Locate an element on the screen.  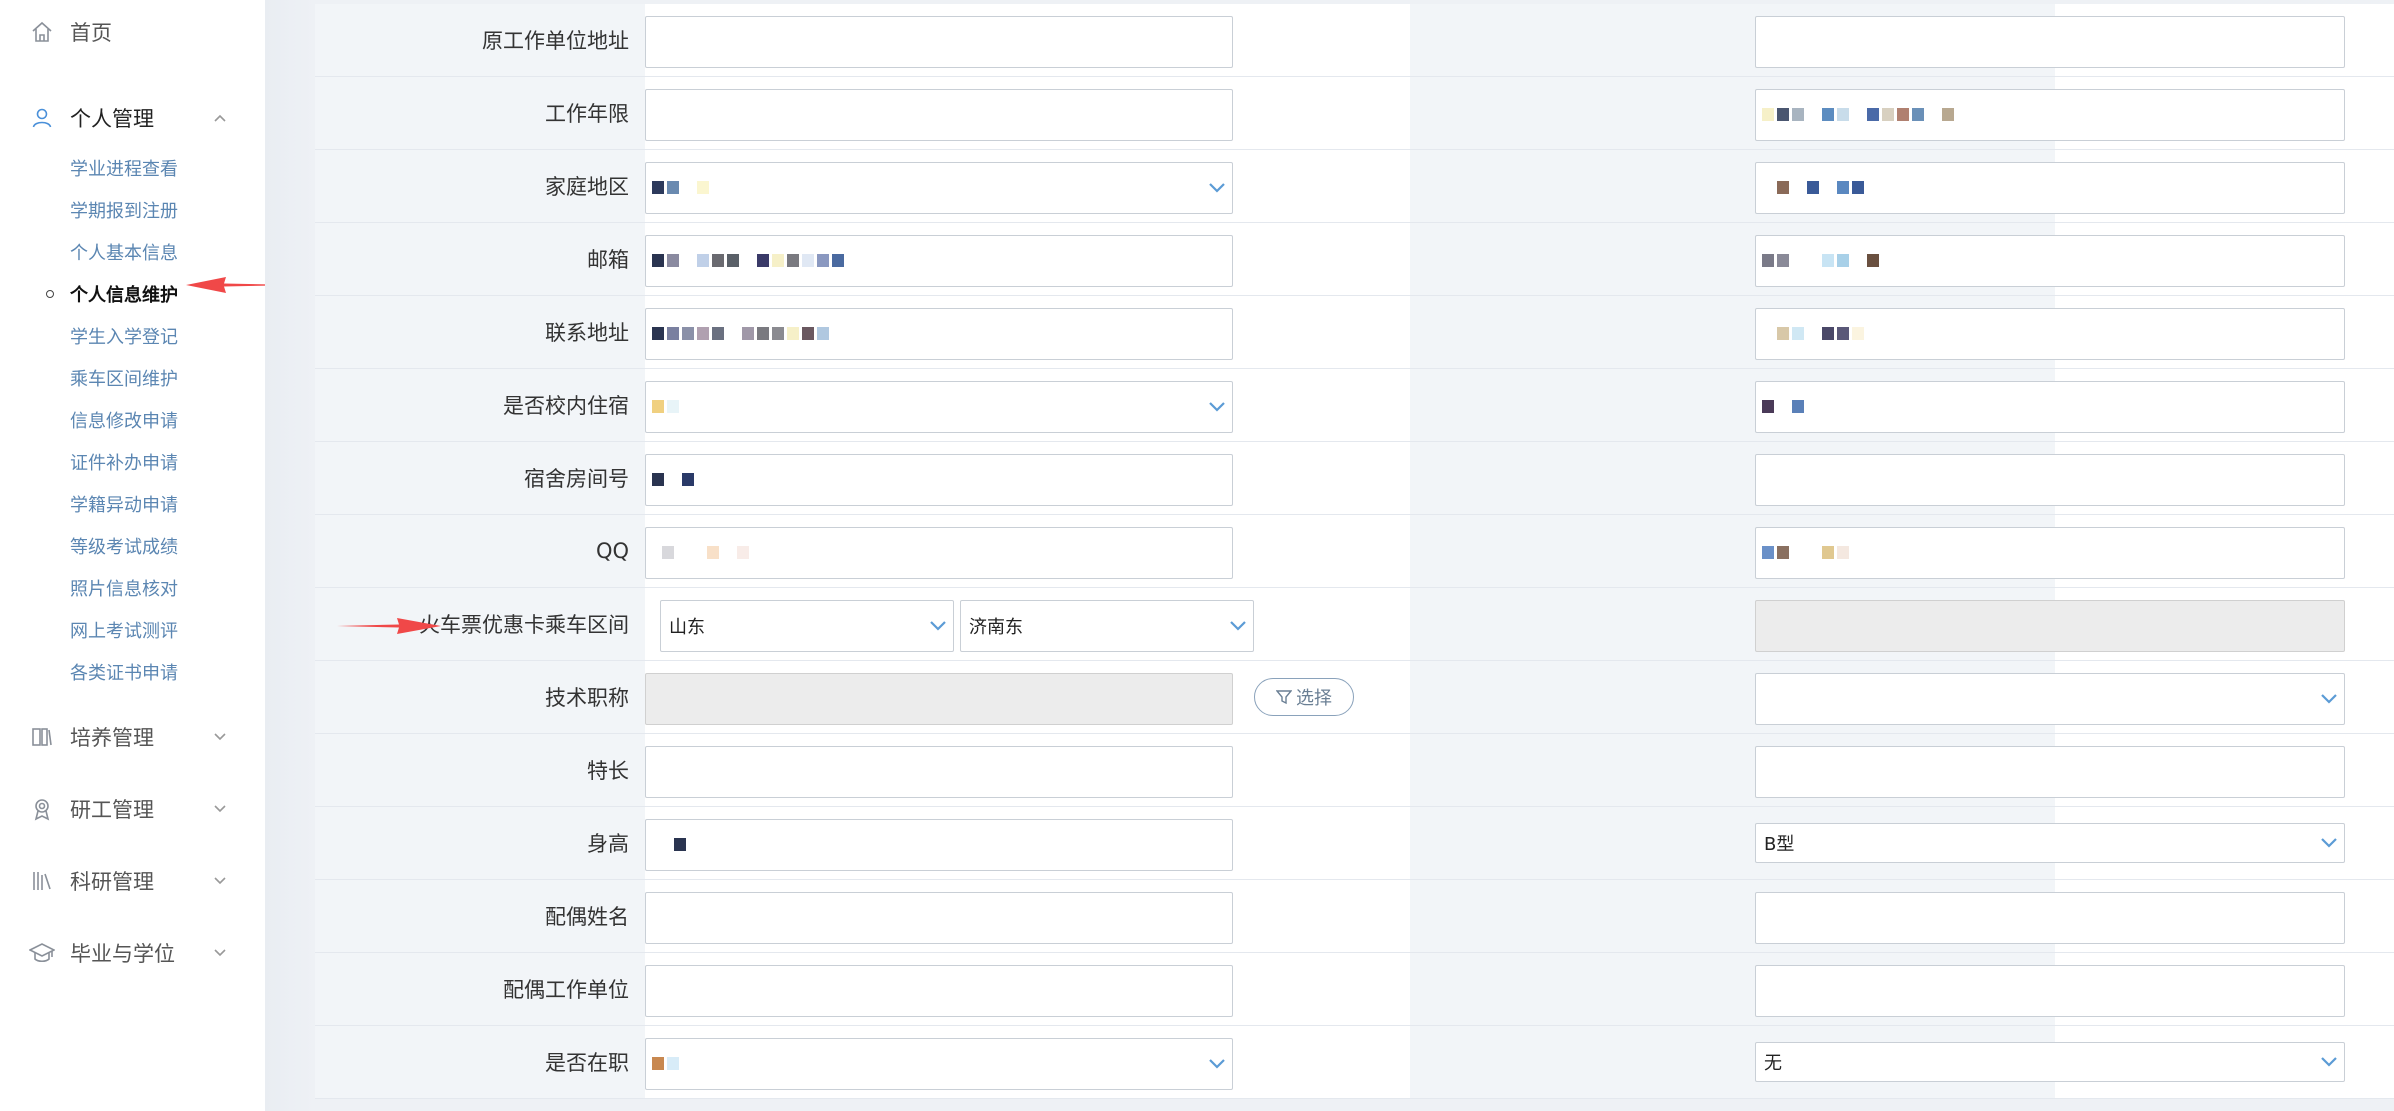
field-label: 邮箱 is located at coordinates (480, 259).